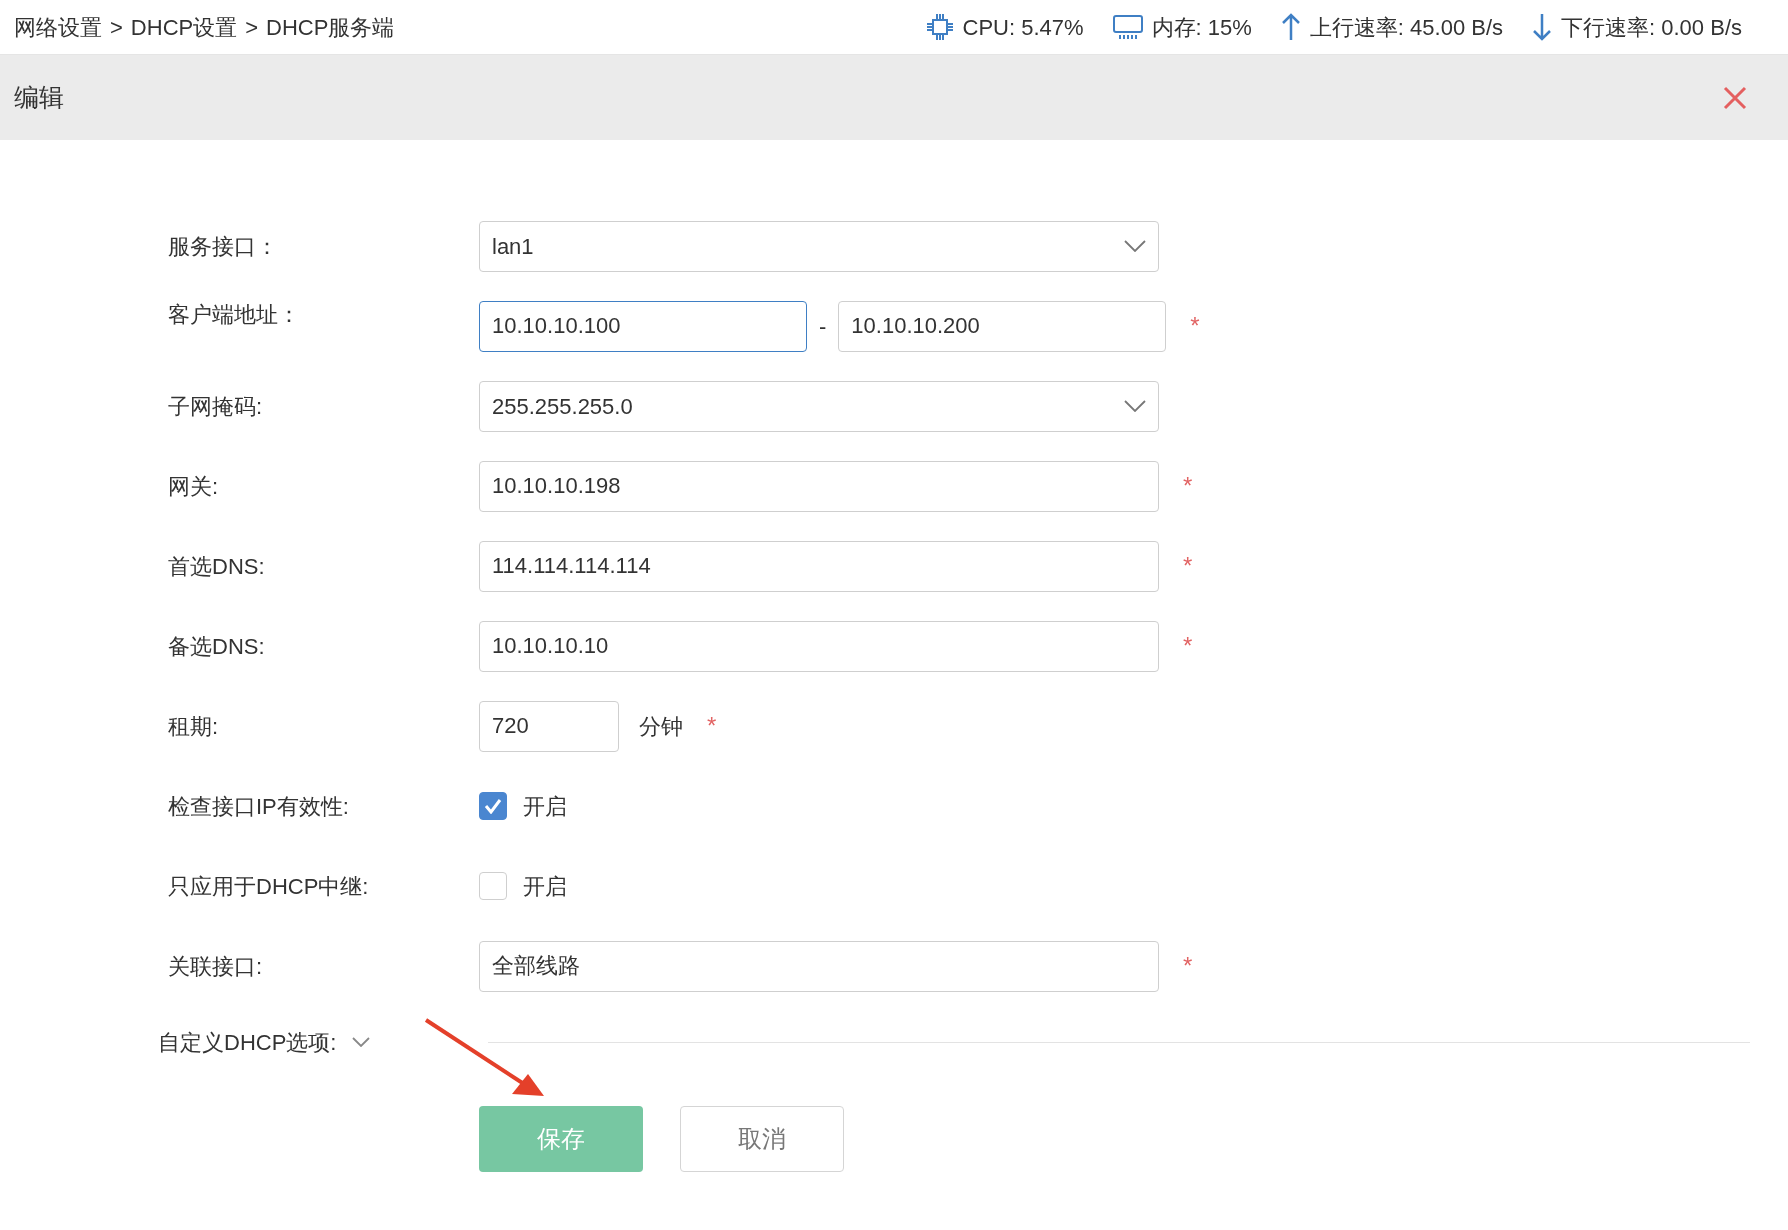 Image resolution: width=1788 pixels, height=1230 pixels. What do you see at coordinates (184, 27) in the screenshot?
I see `breadcrumb-item: DHCP设置` at bounding box center [184, 27].